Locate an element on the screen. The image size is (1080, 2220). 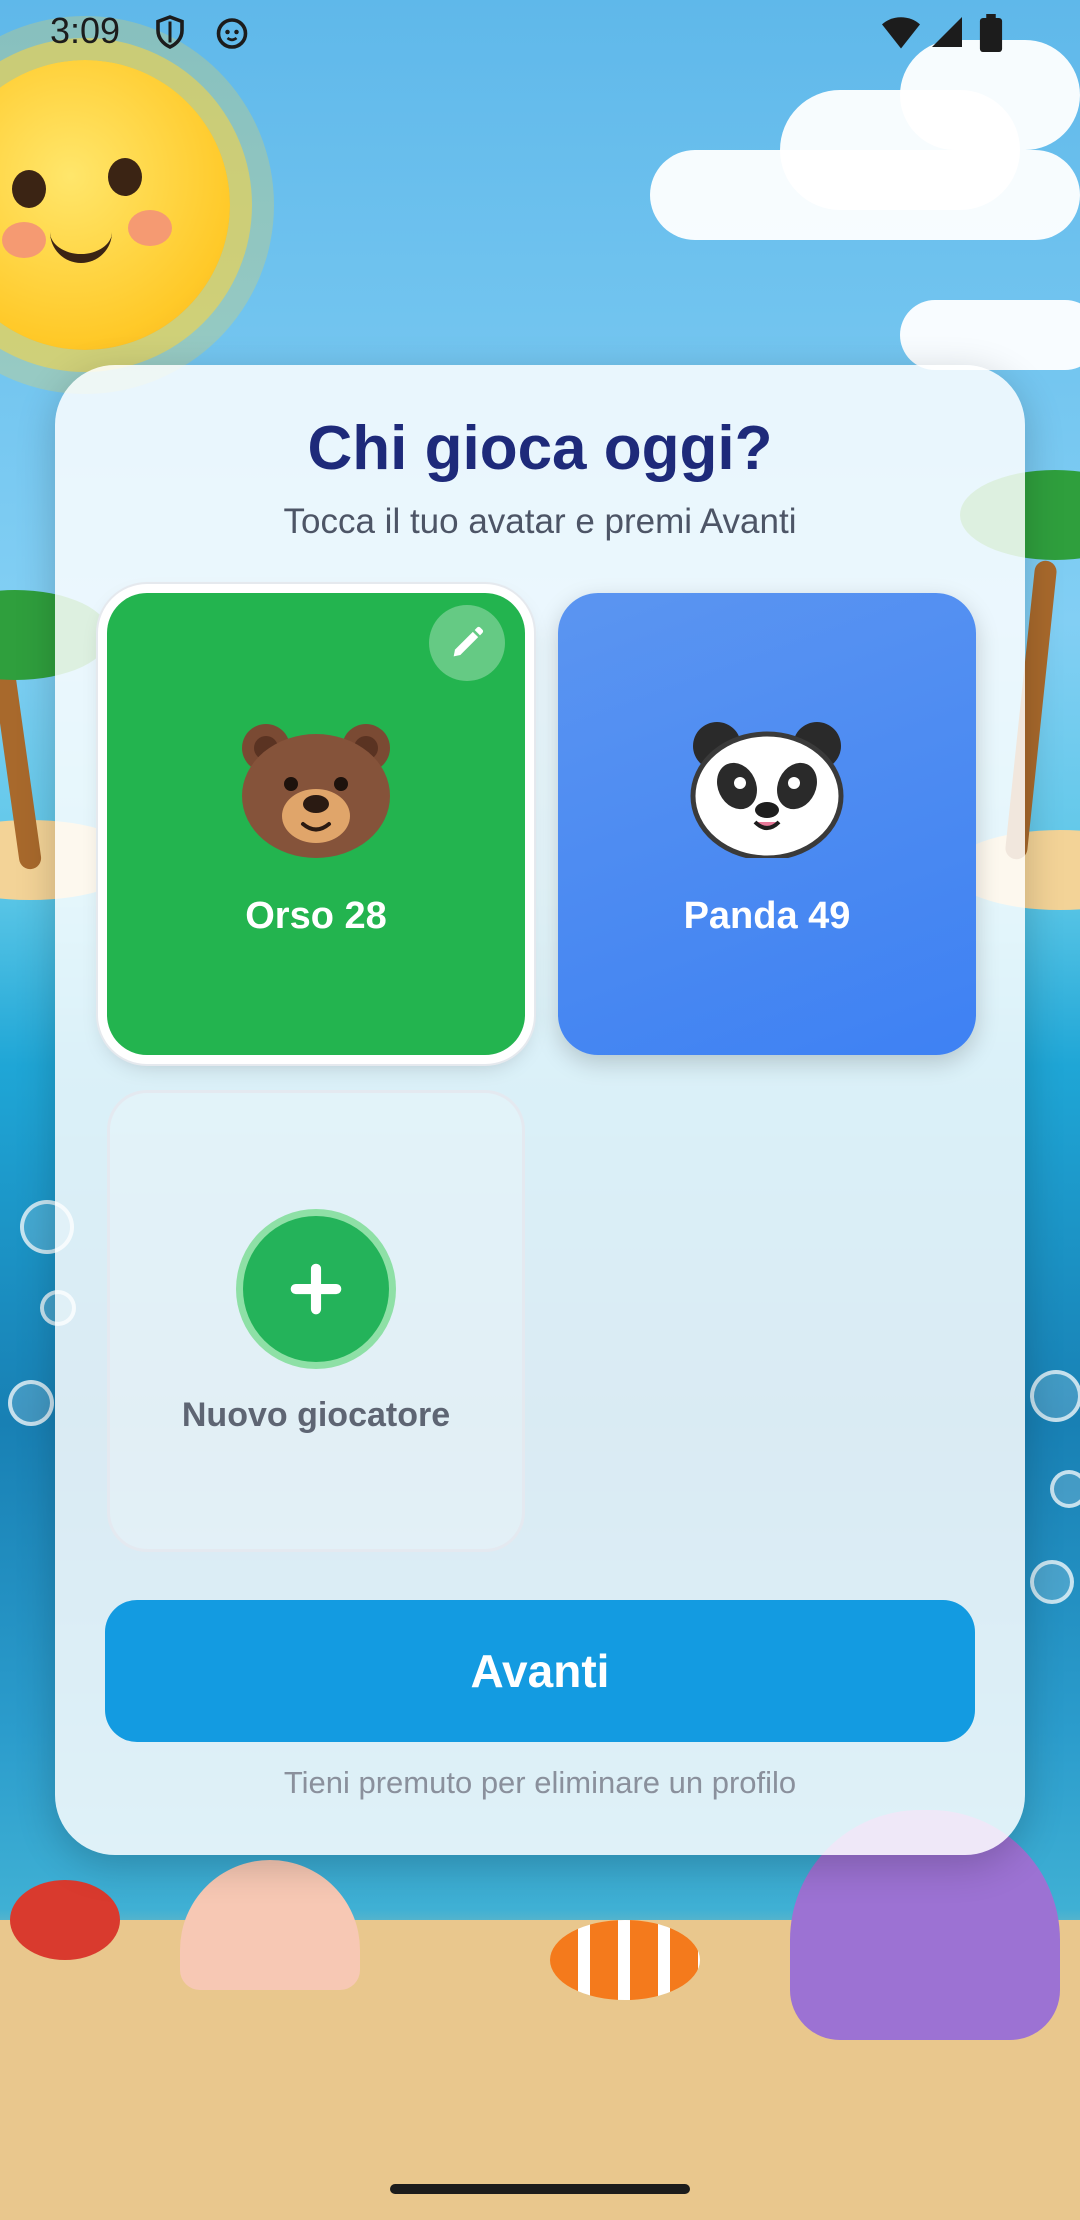
status-time: 3:09 is located at coordinates (85, 30).